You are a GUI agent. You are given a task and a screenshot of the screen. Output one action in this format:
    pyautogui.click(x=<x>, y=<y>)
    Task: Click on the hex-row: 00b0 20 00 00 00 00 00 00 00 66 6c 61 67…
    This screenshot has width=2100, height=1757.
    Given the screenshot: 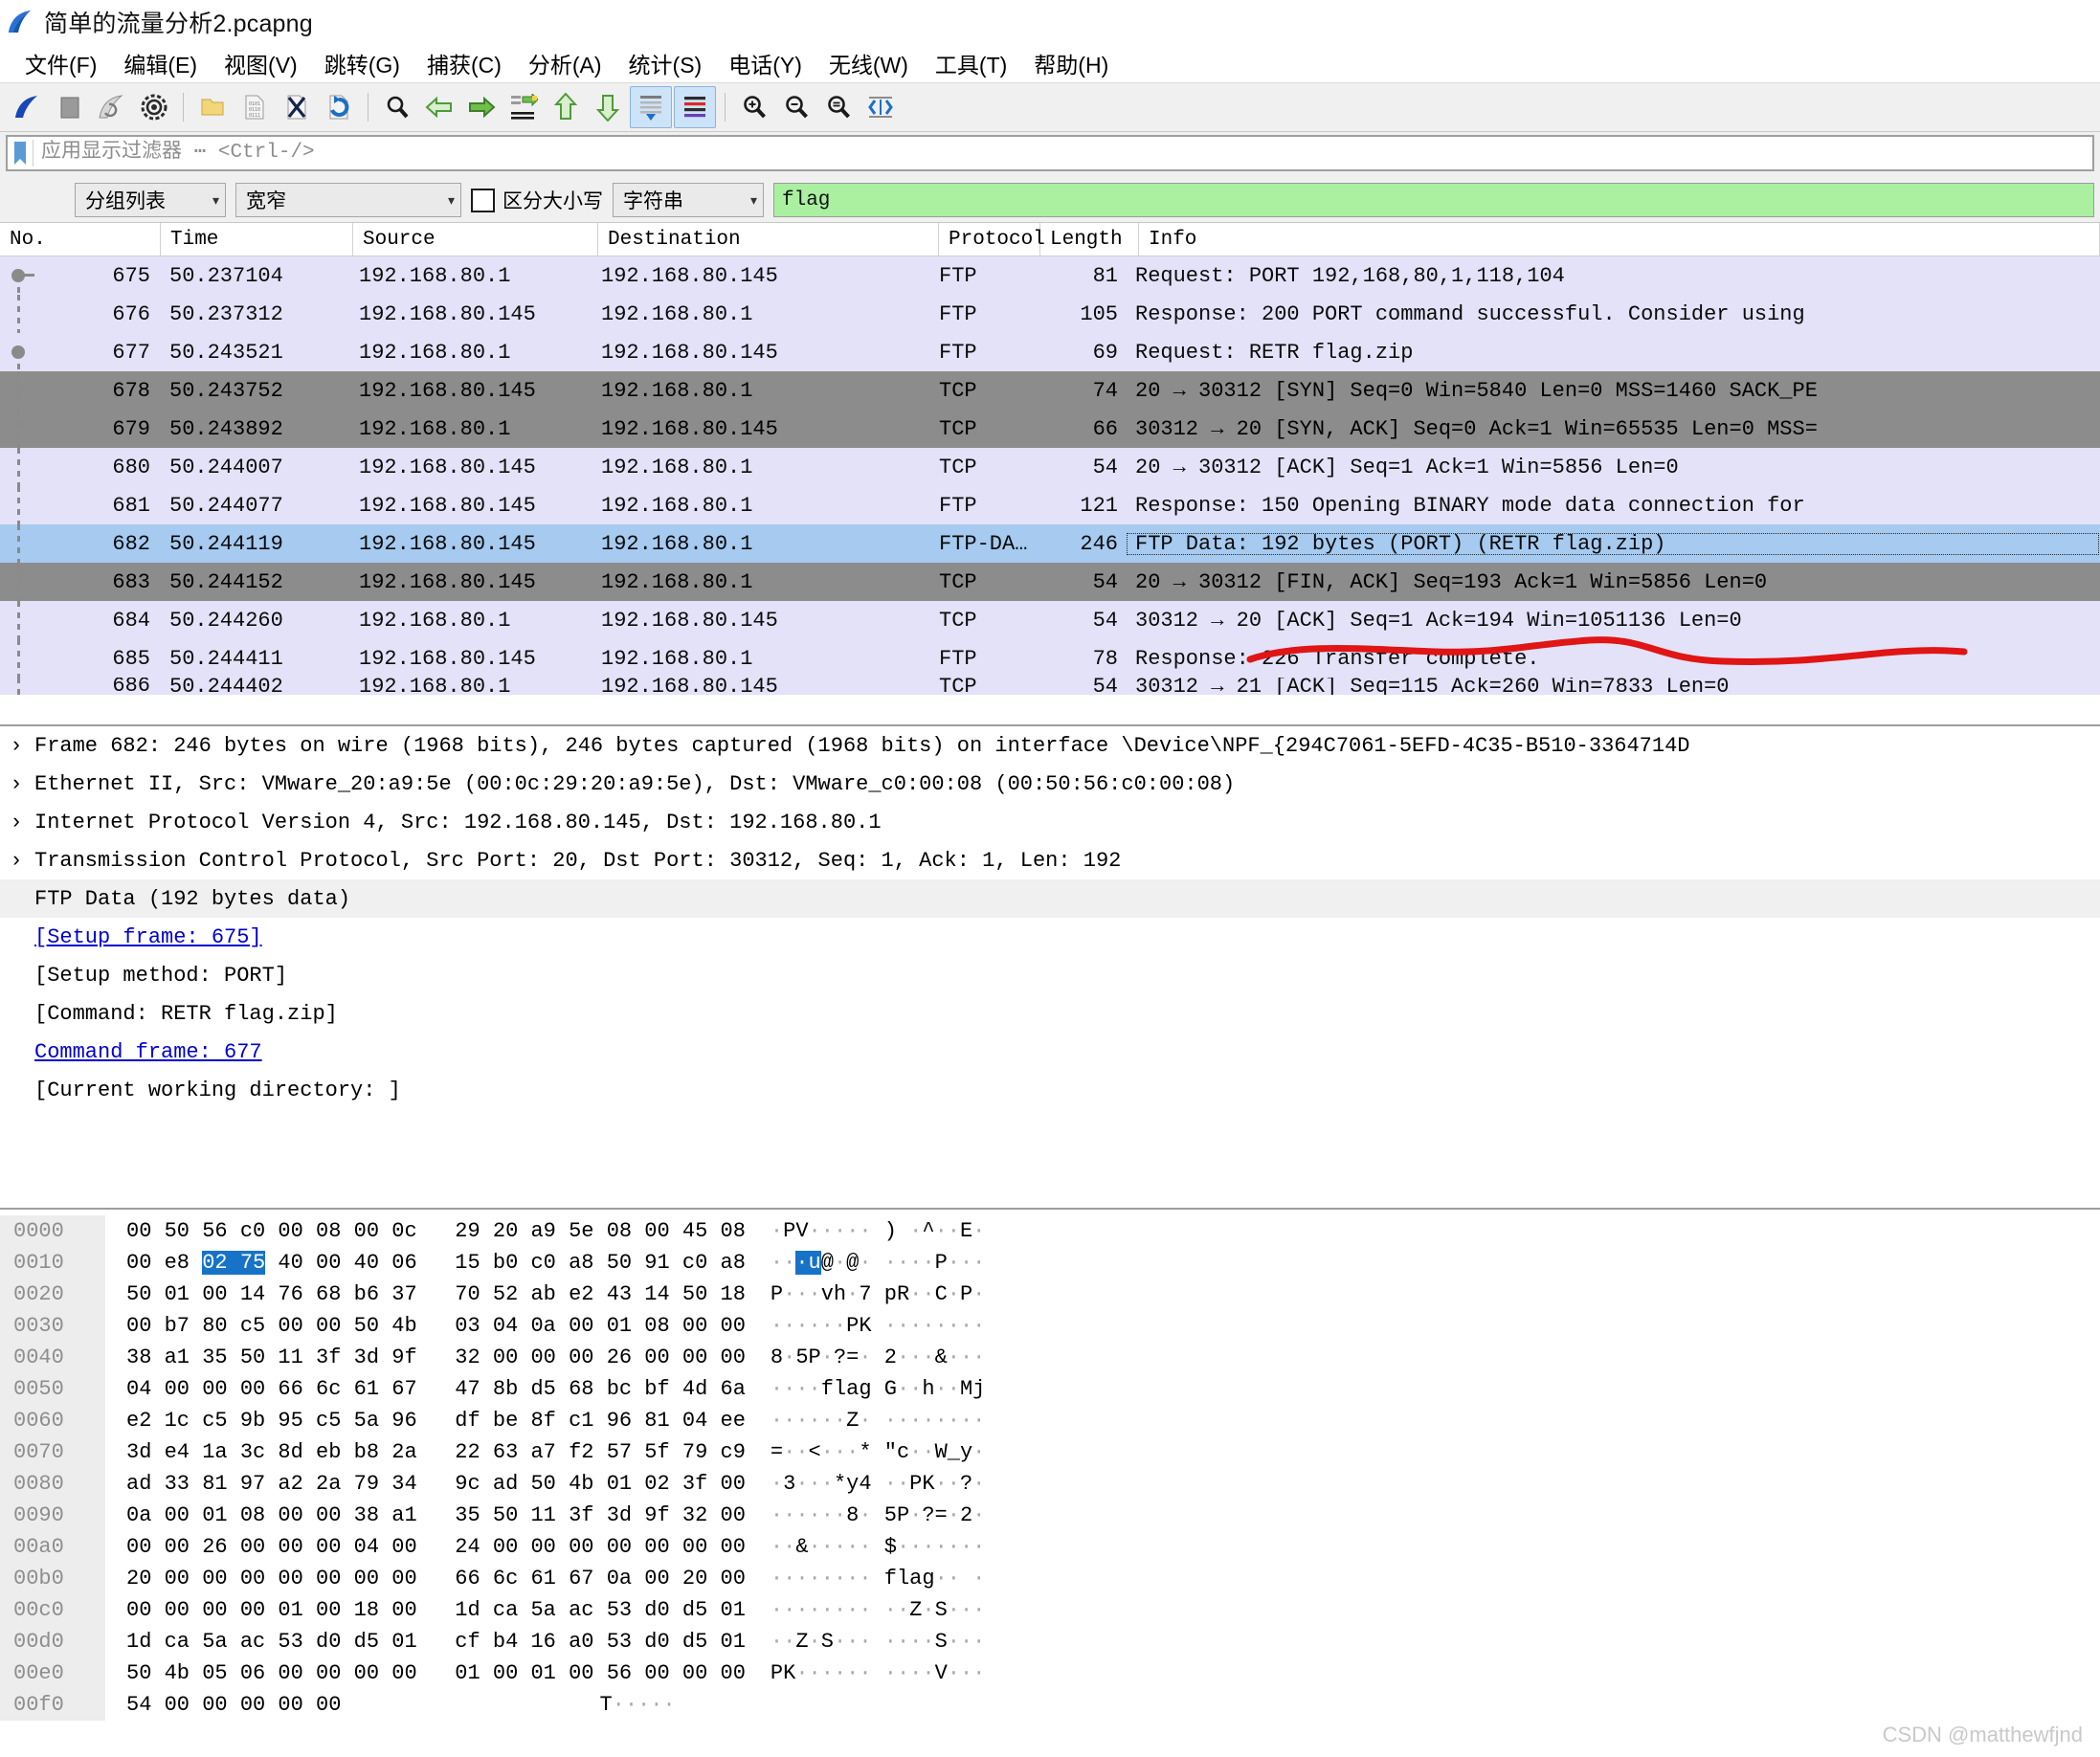 What is the action you would take?
    pyautogui.click(x=1050, y=1579)
    